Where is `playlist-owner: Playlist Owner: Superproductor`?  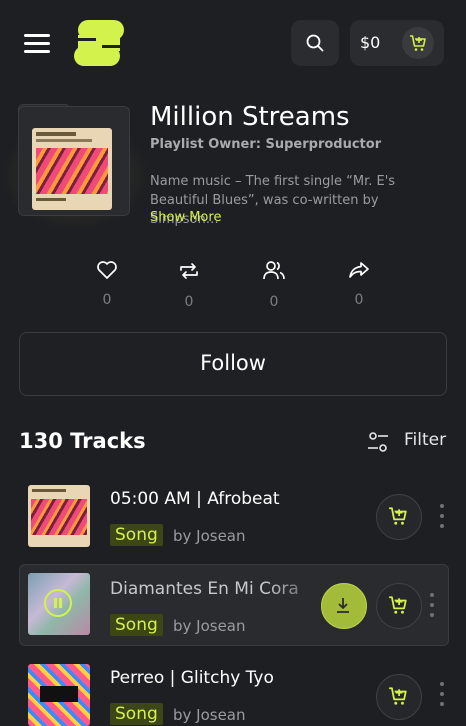 playlist-owner: Playlist Owner: Superproductor is located at coordinates (266, 144).